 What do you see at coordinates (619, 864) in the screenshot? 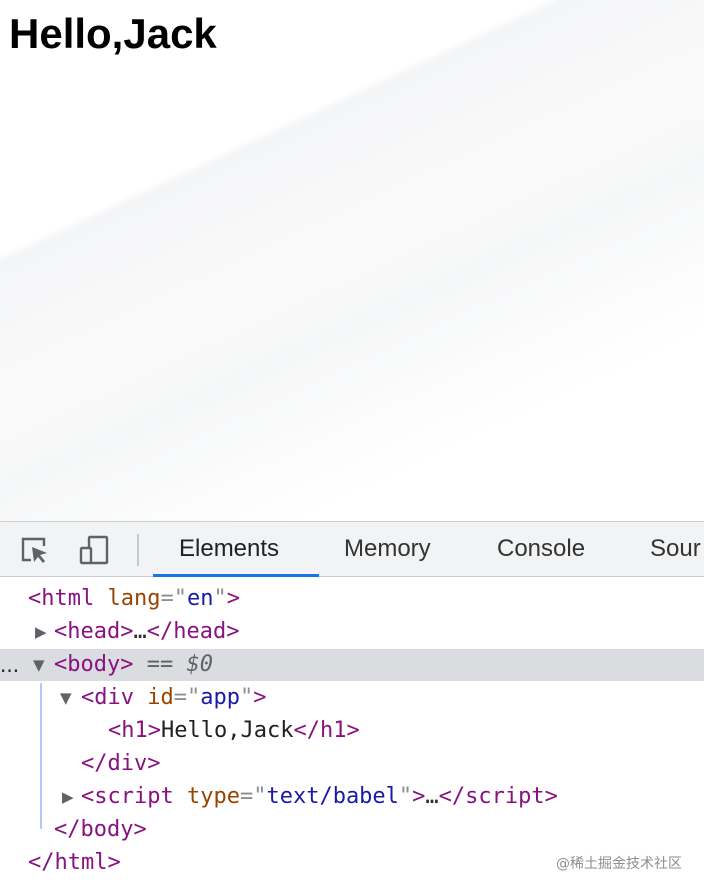
I see `watermark: @稀土掘金技术社区` at bounding box center [619, 864].